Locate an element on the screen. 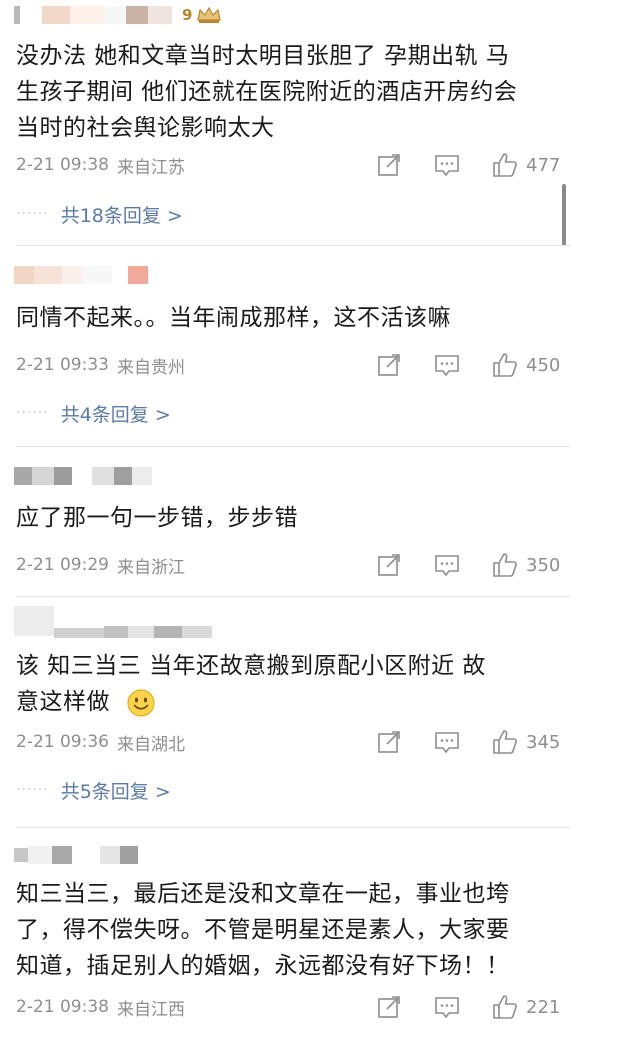  comment-actions: 221 is located at coordinates (471, 1007).